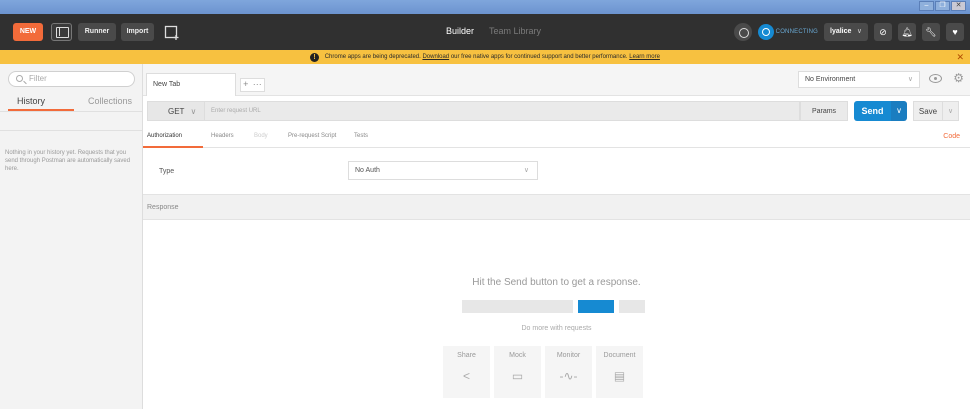 The width and height of the screenshot is (970, 409). I want to click on monitor-card: Monitor -∿-, so click(568, 372).